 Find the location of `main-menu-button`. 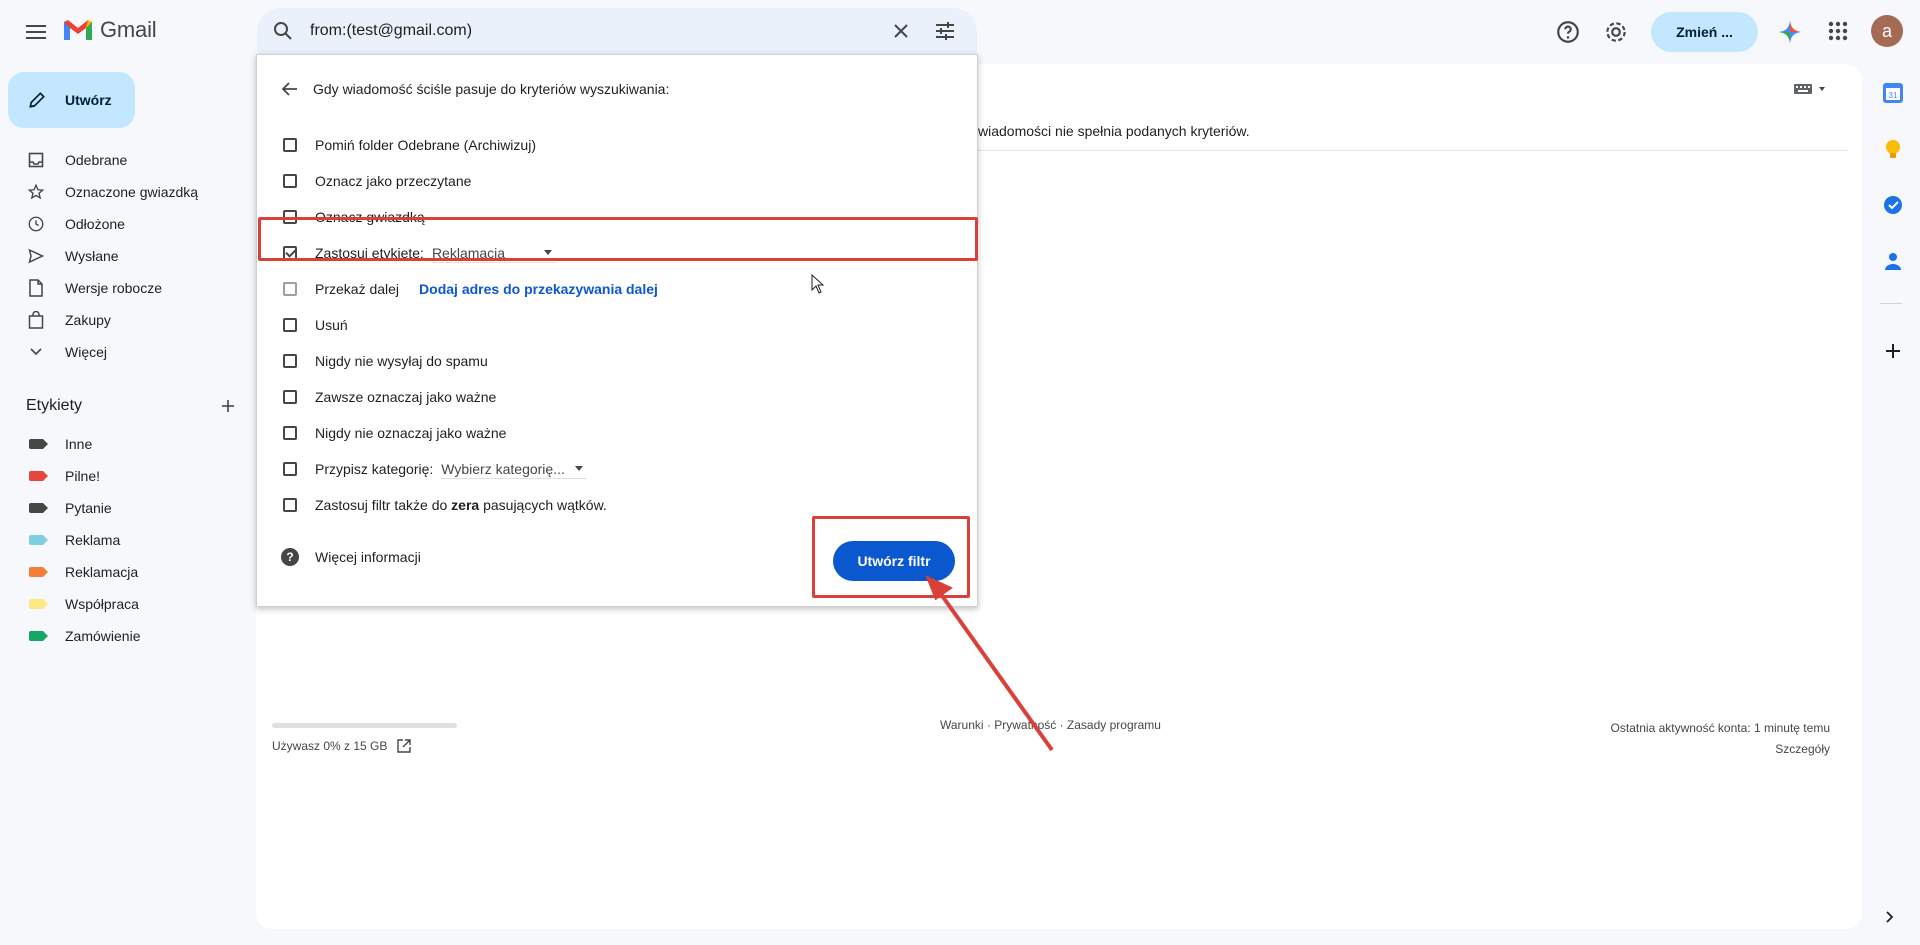

main-menu-button is located at coordinates (36, 32).